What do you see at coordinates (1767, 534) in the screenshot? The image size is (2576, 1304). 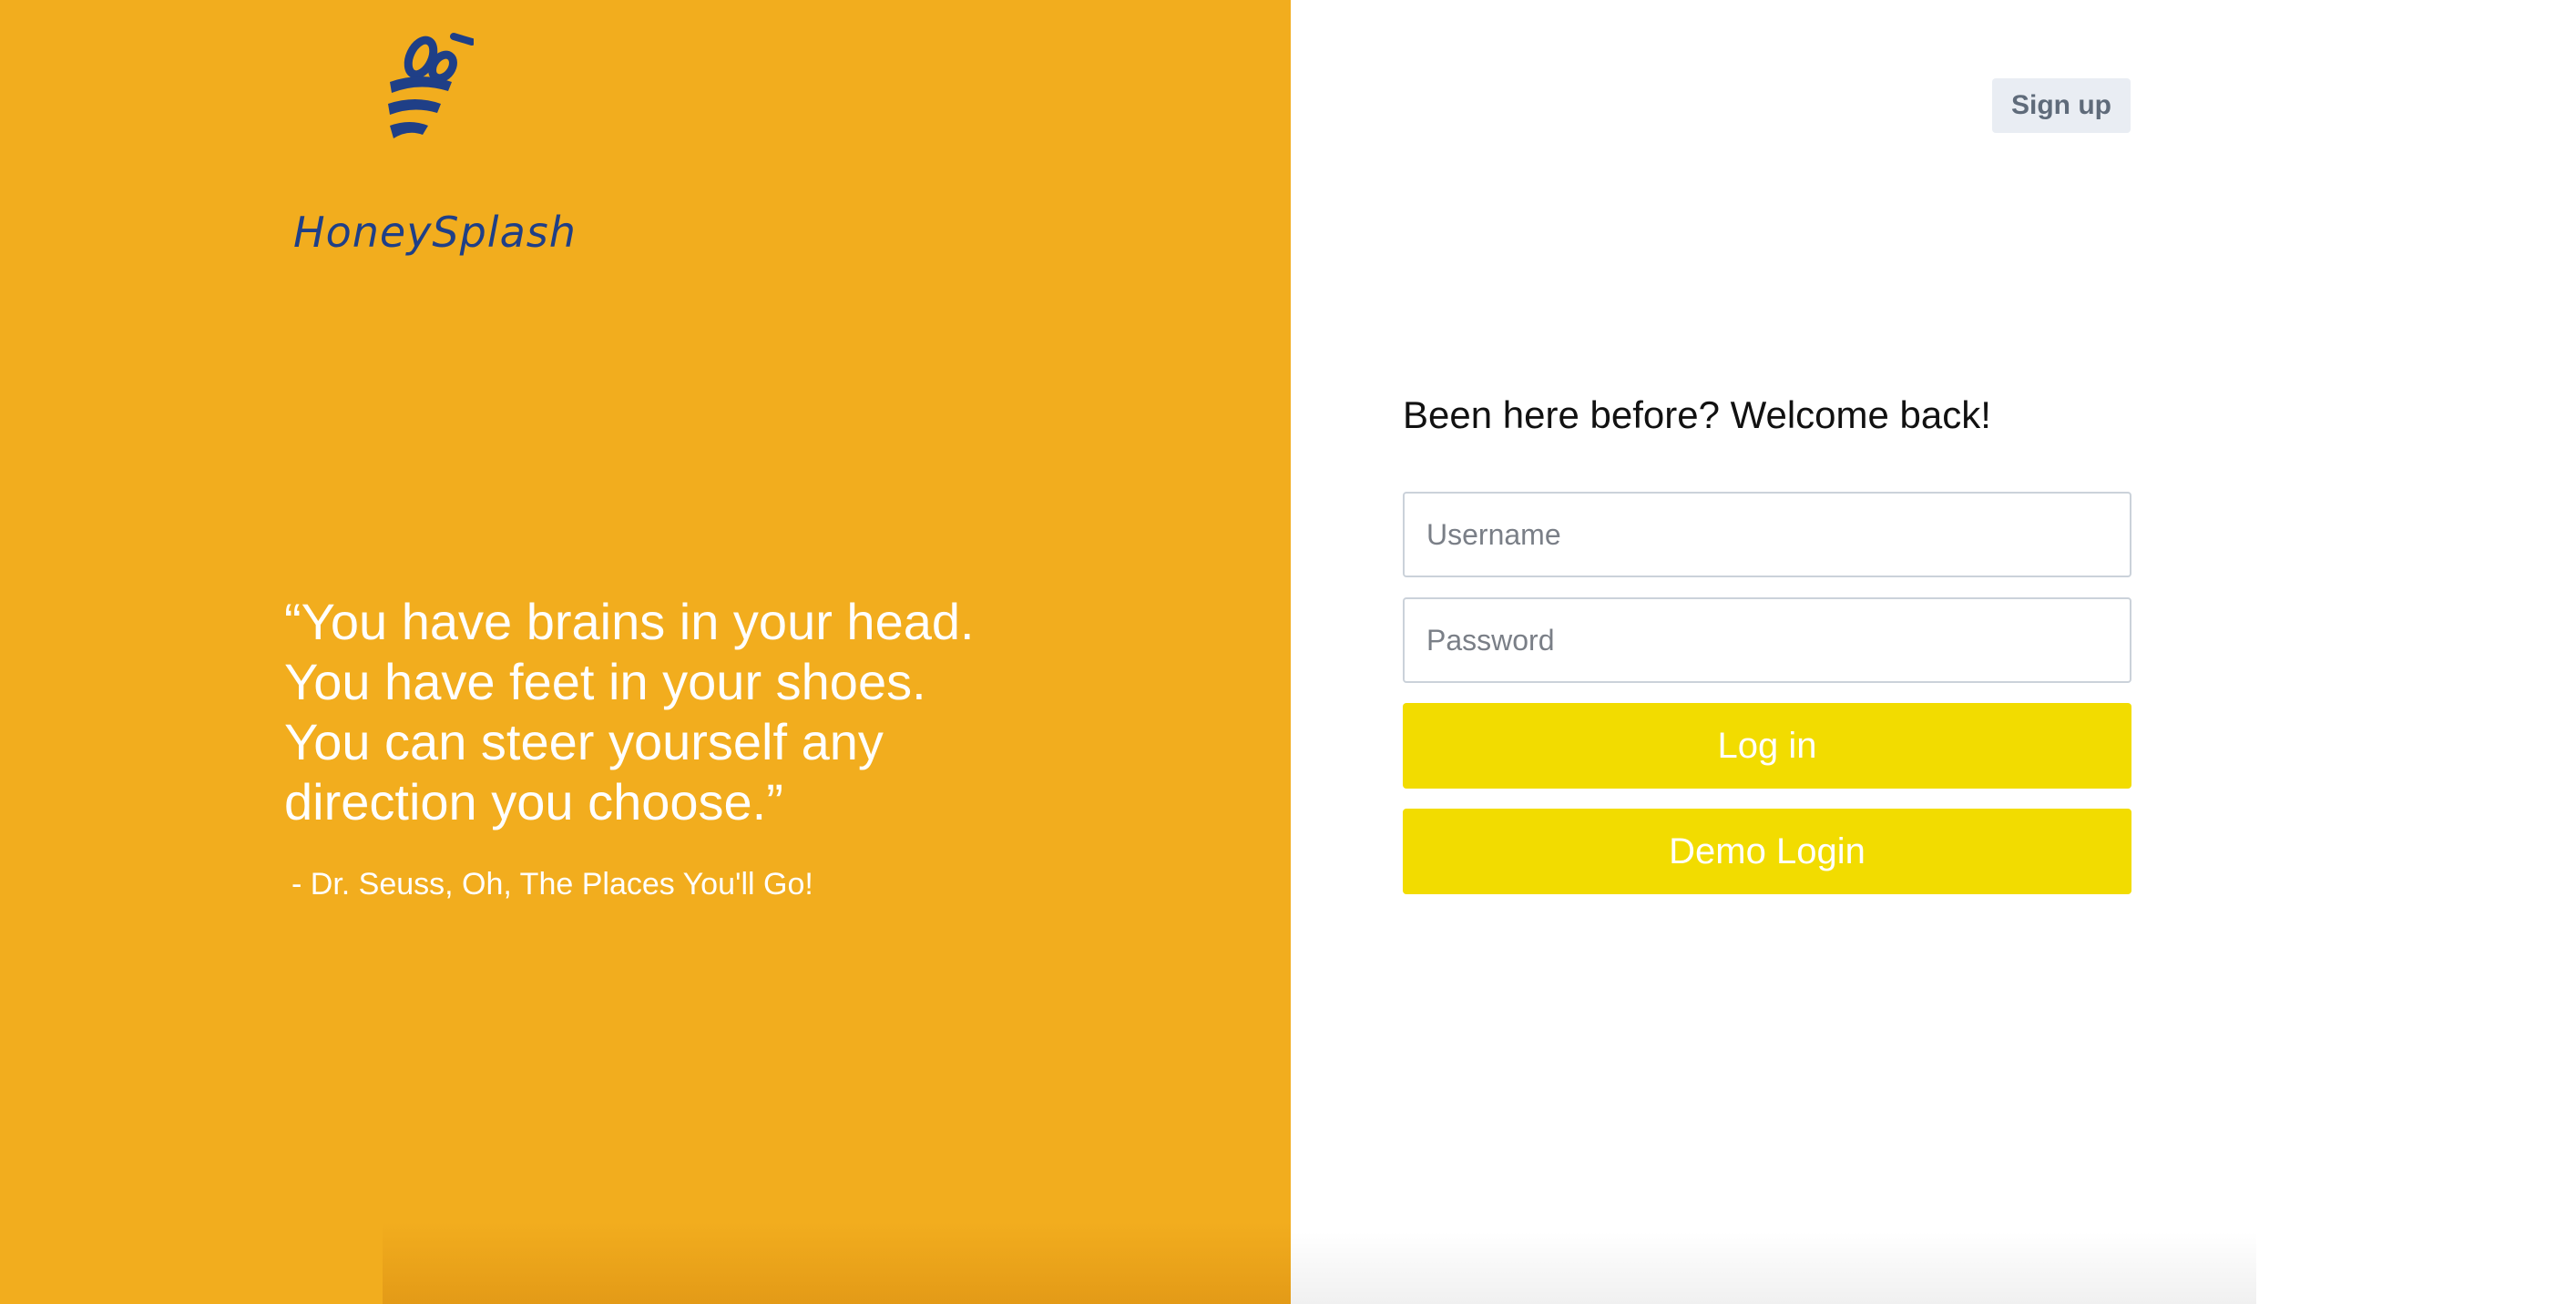 I see `username-input` at bounding box center [1767, 534].